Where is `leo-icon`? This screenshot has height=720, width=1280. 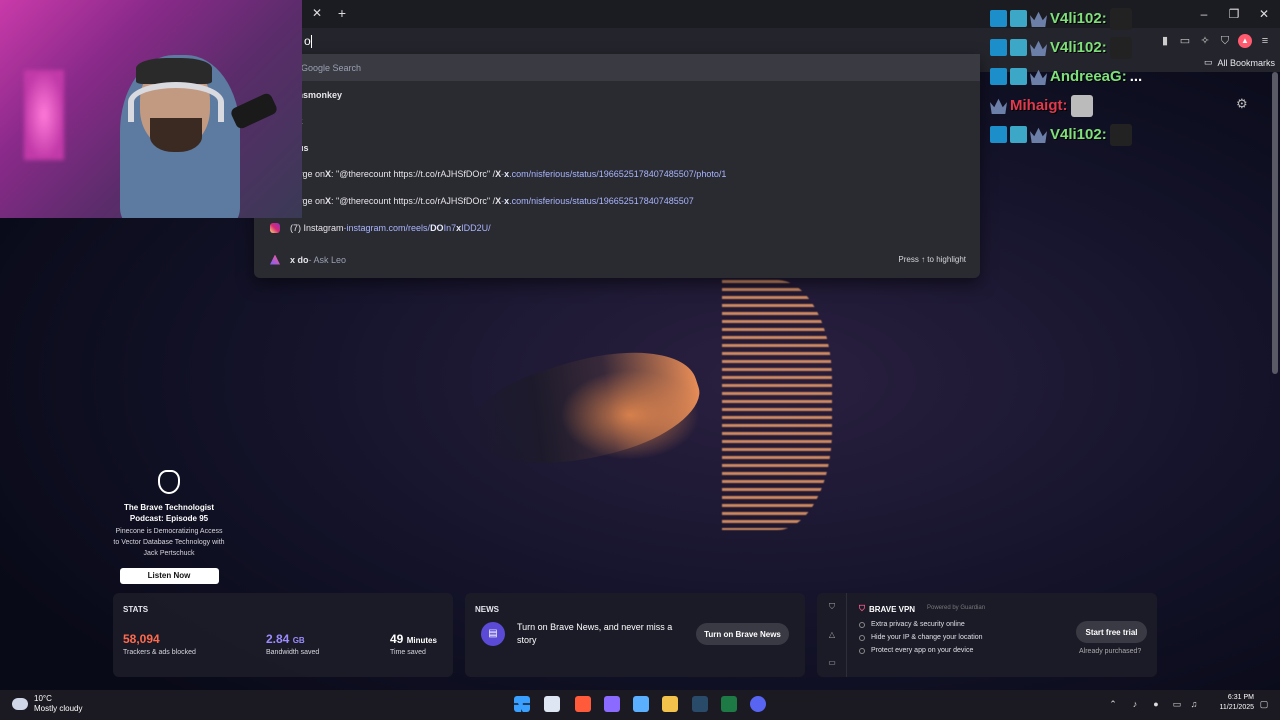
leo-icon is located at coordinates (275, 260).